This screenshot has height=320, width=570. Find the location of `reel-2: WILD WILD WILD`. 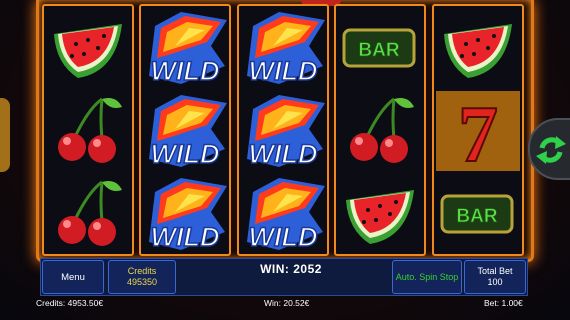

reel-2: WILD WILD WILD is located at coordinates (185, 130).